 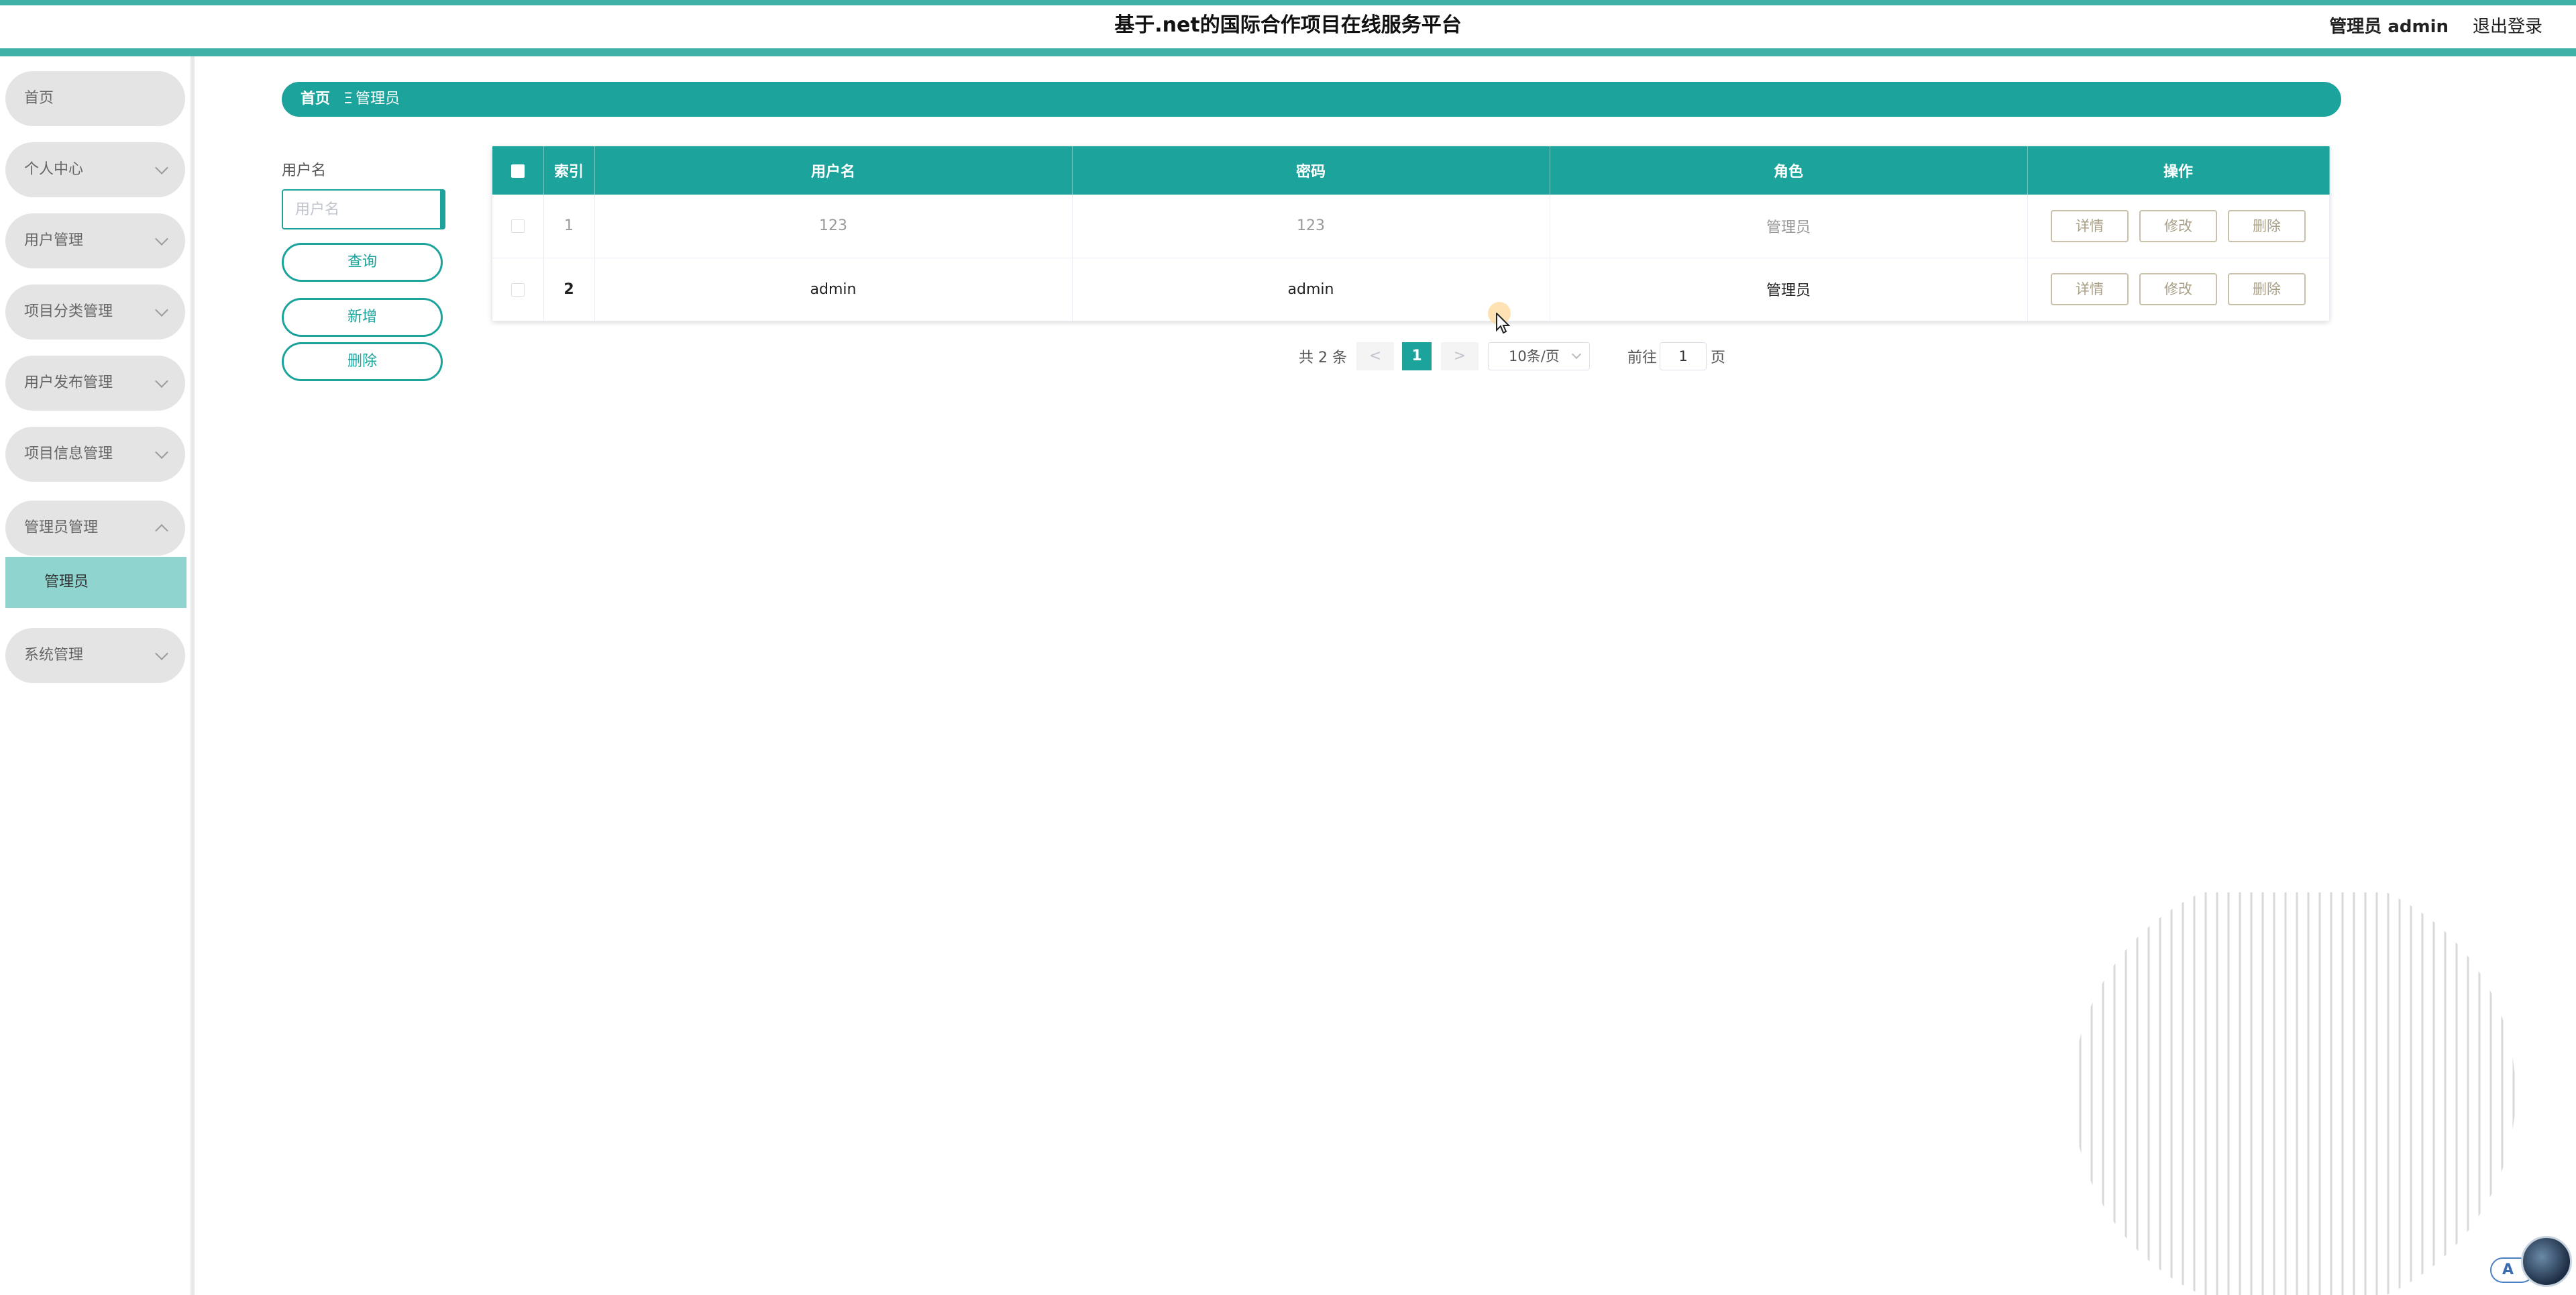 I want to click on logout-link: 退出登录, so click(x=2507, y=26).